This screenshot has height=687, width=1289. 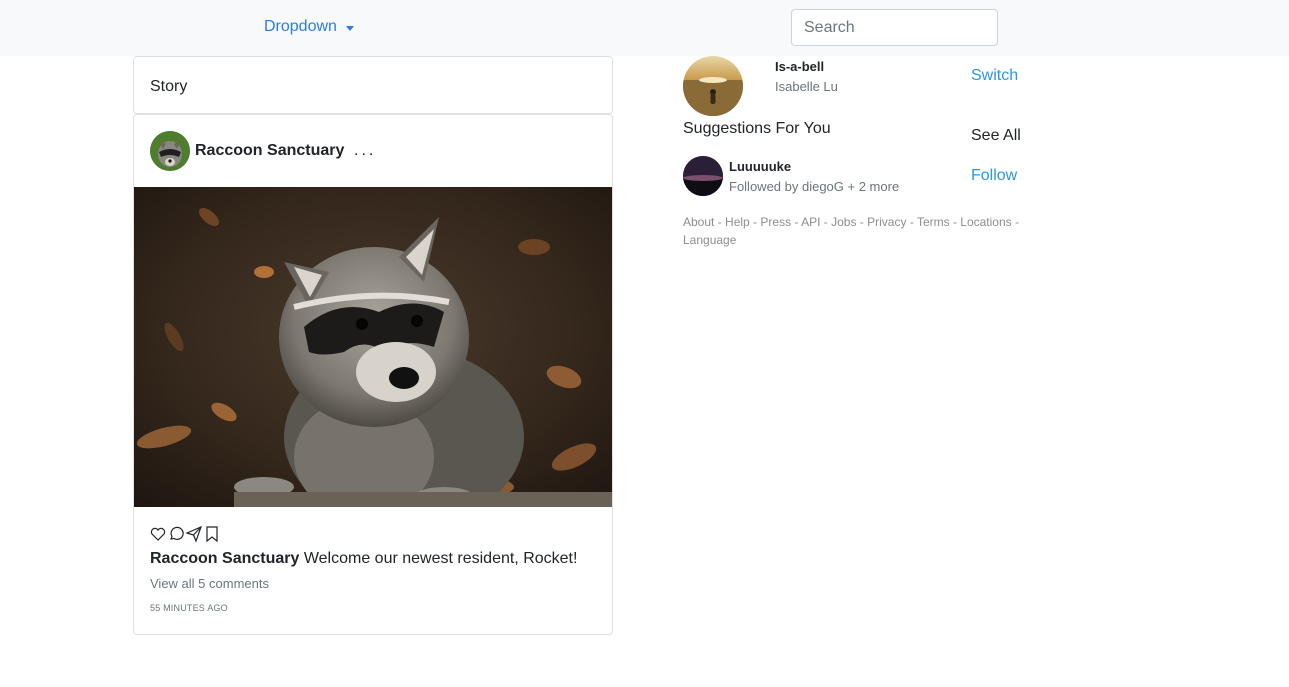 I want to click on heart-icon, so click(x=158, y=534).